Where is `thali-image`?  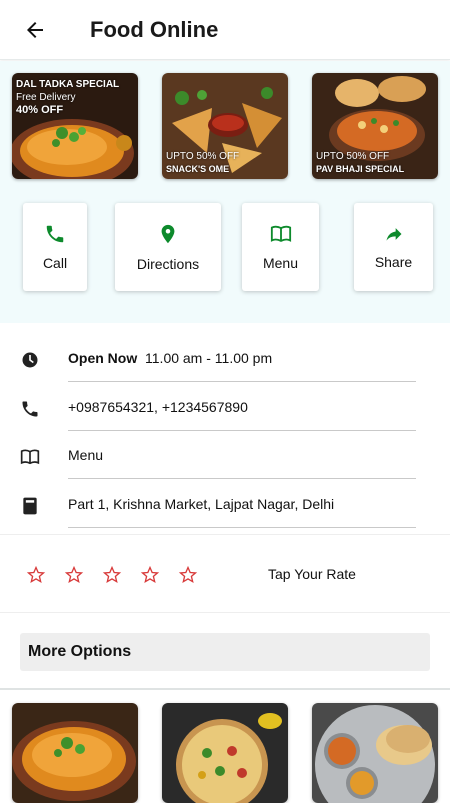 thali-image is located at coordinates (375, 753).